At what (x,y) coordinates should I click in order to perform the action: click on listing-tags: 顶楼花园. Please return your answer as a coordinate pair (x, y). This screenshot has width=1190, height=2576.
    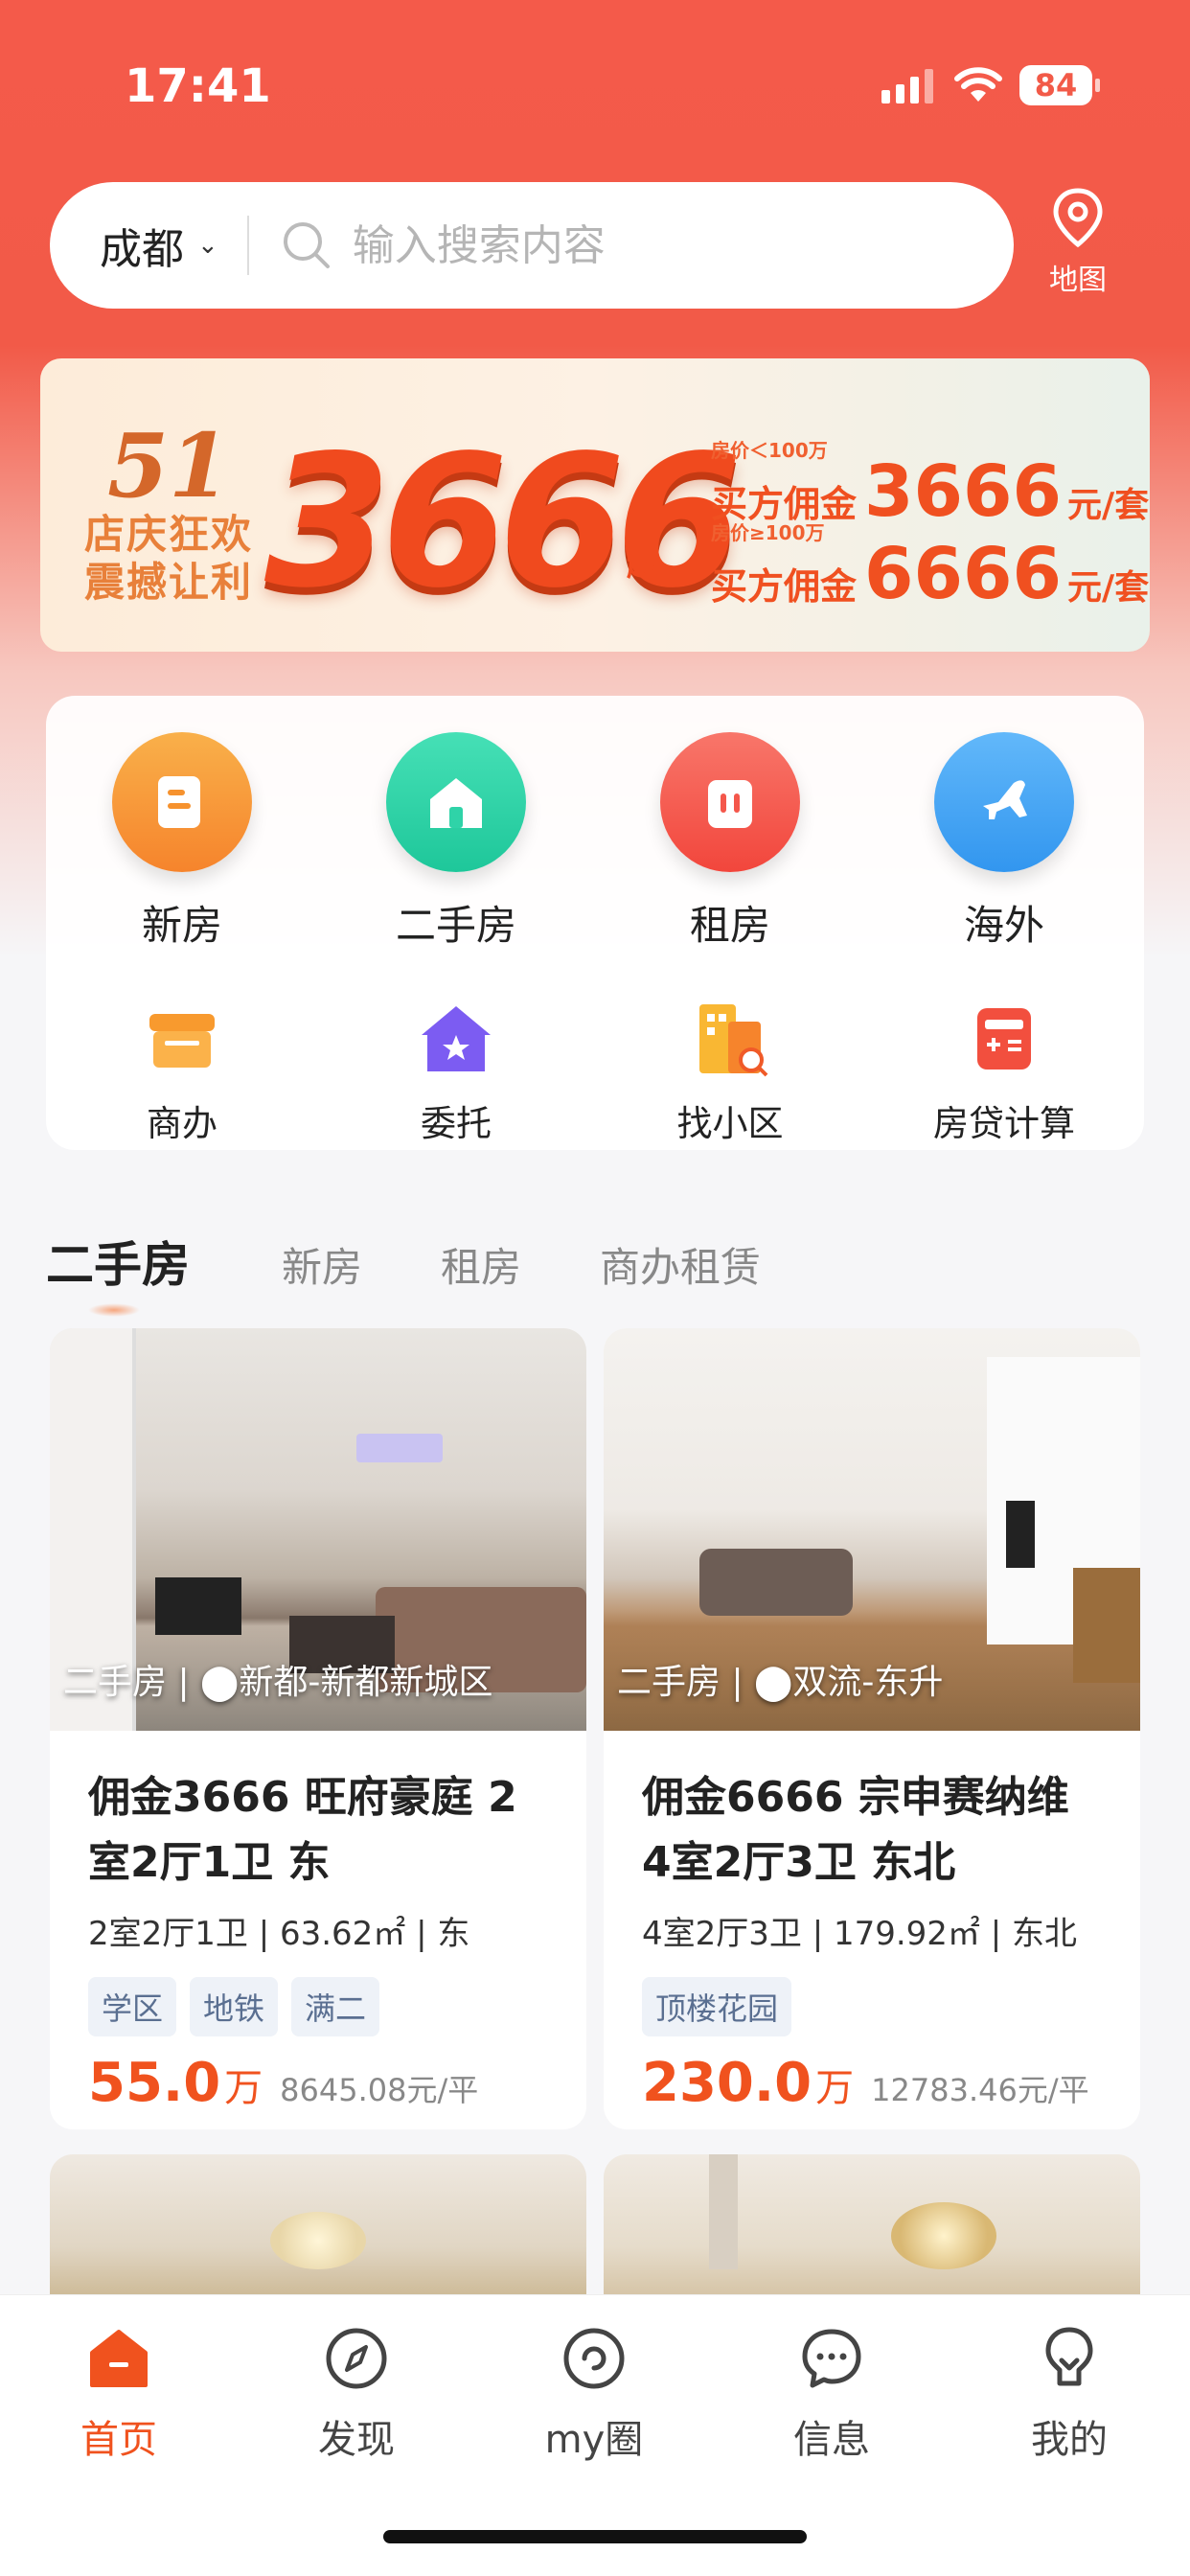
    Looking at the image, I should click on (872, 2006).